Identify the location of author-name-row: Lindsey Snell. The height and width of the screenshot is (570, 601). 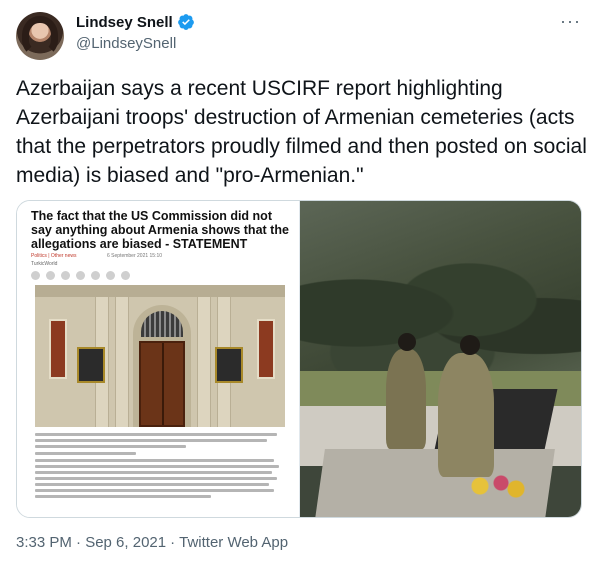
(135, 22).